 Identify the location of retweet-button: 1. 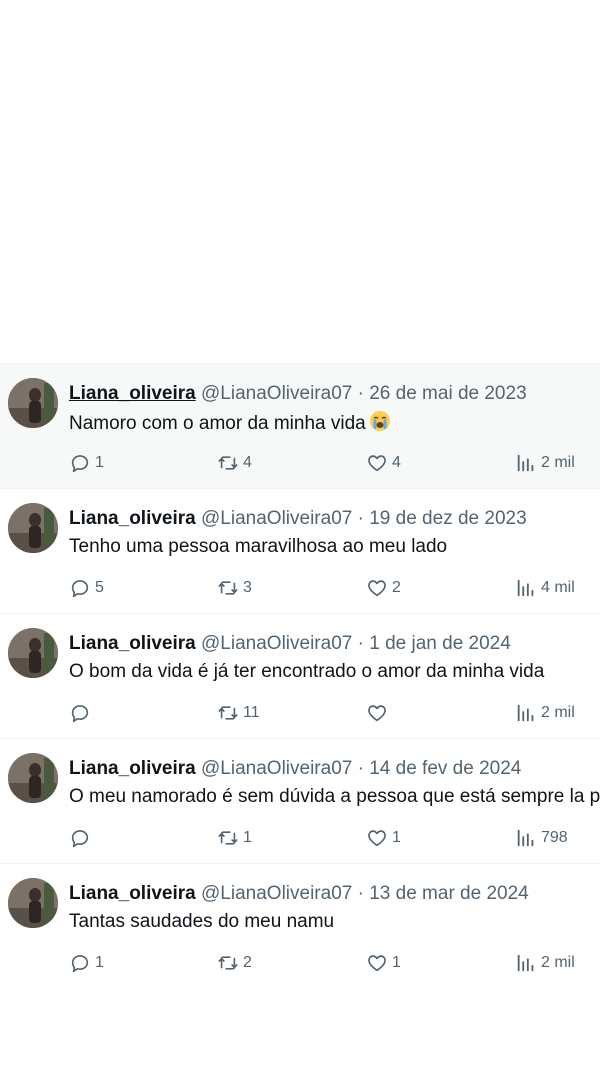
(234, 838).